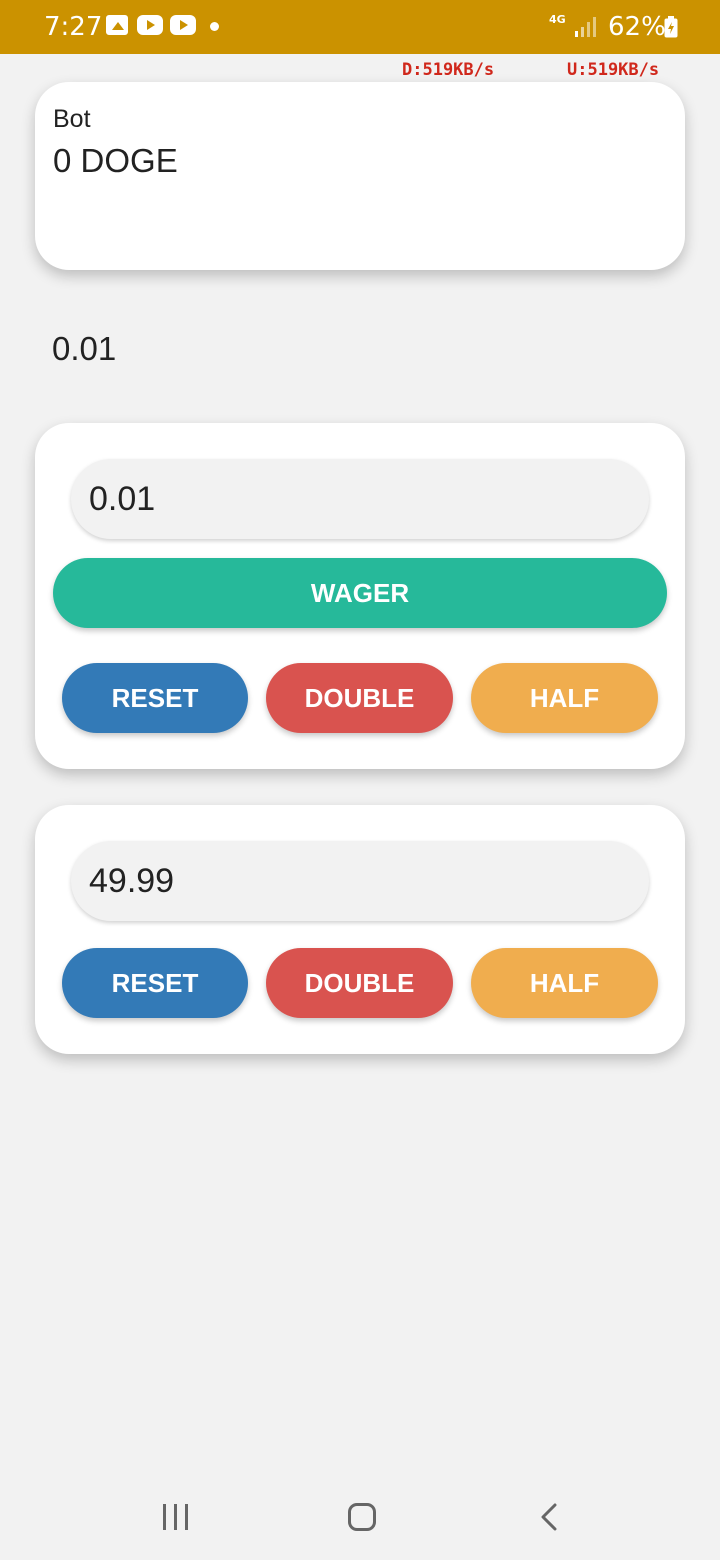 This screenshot has width=720, height=1560. Describe the element at coordinates (359, 698) in the screenshot. I see `wager-double-button: DOUBLE` at that location.